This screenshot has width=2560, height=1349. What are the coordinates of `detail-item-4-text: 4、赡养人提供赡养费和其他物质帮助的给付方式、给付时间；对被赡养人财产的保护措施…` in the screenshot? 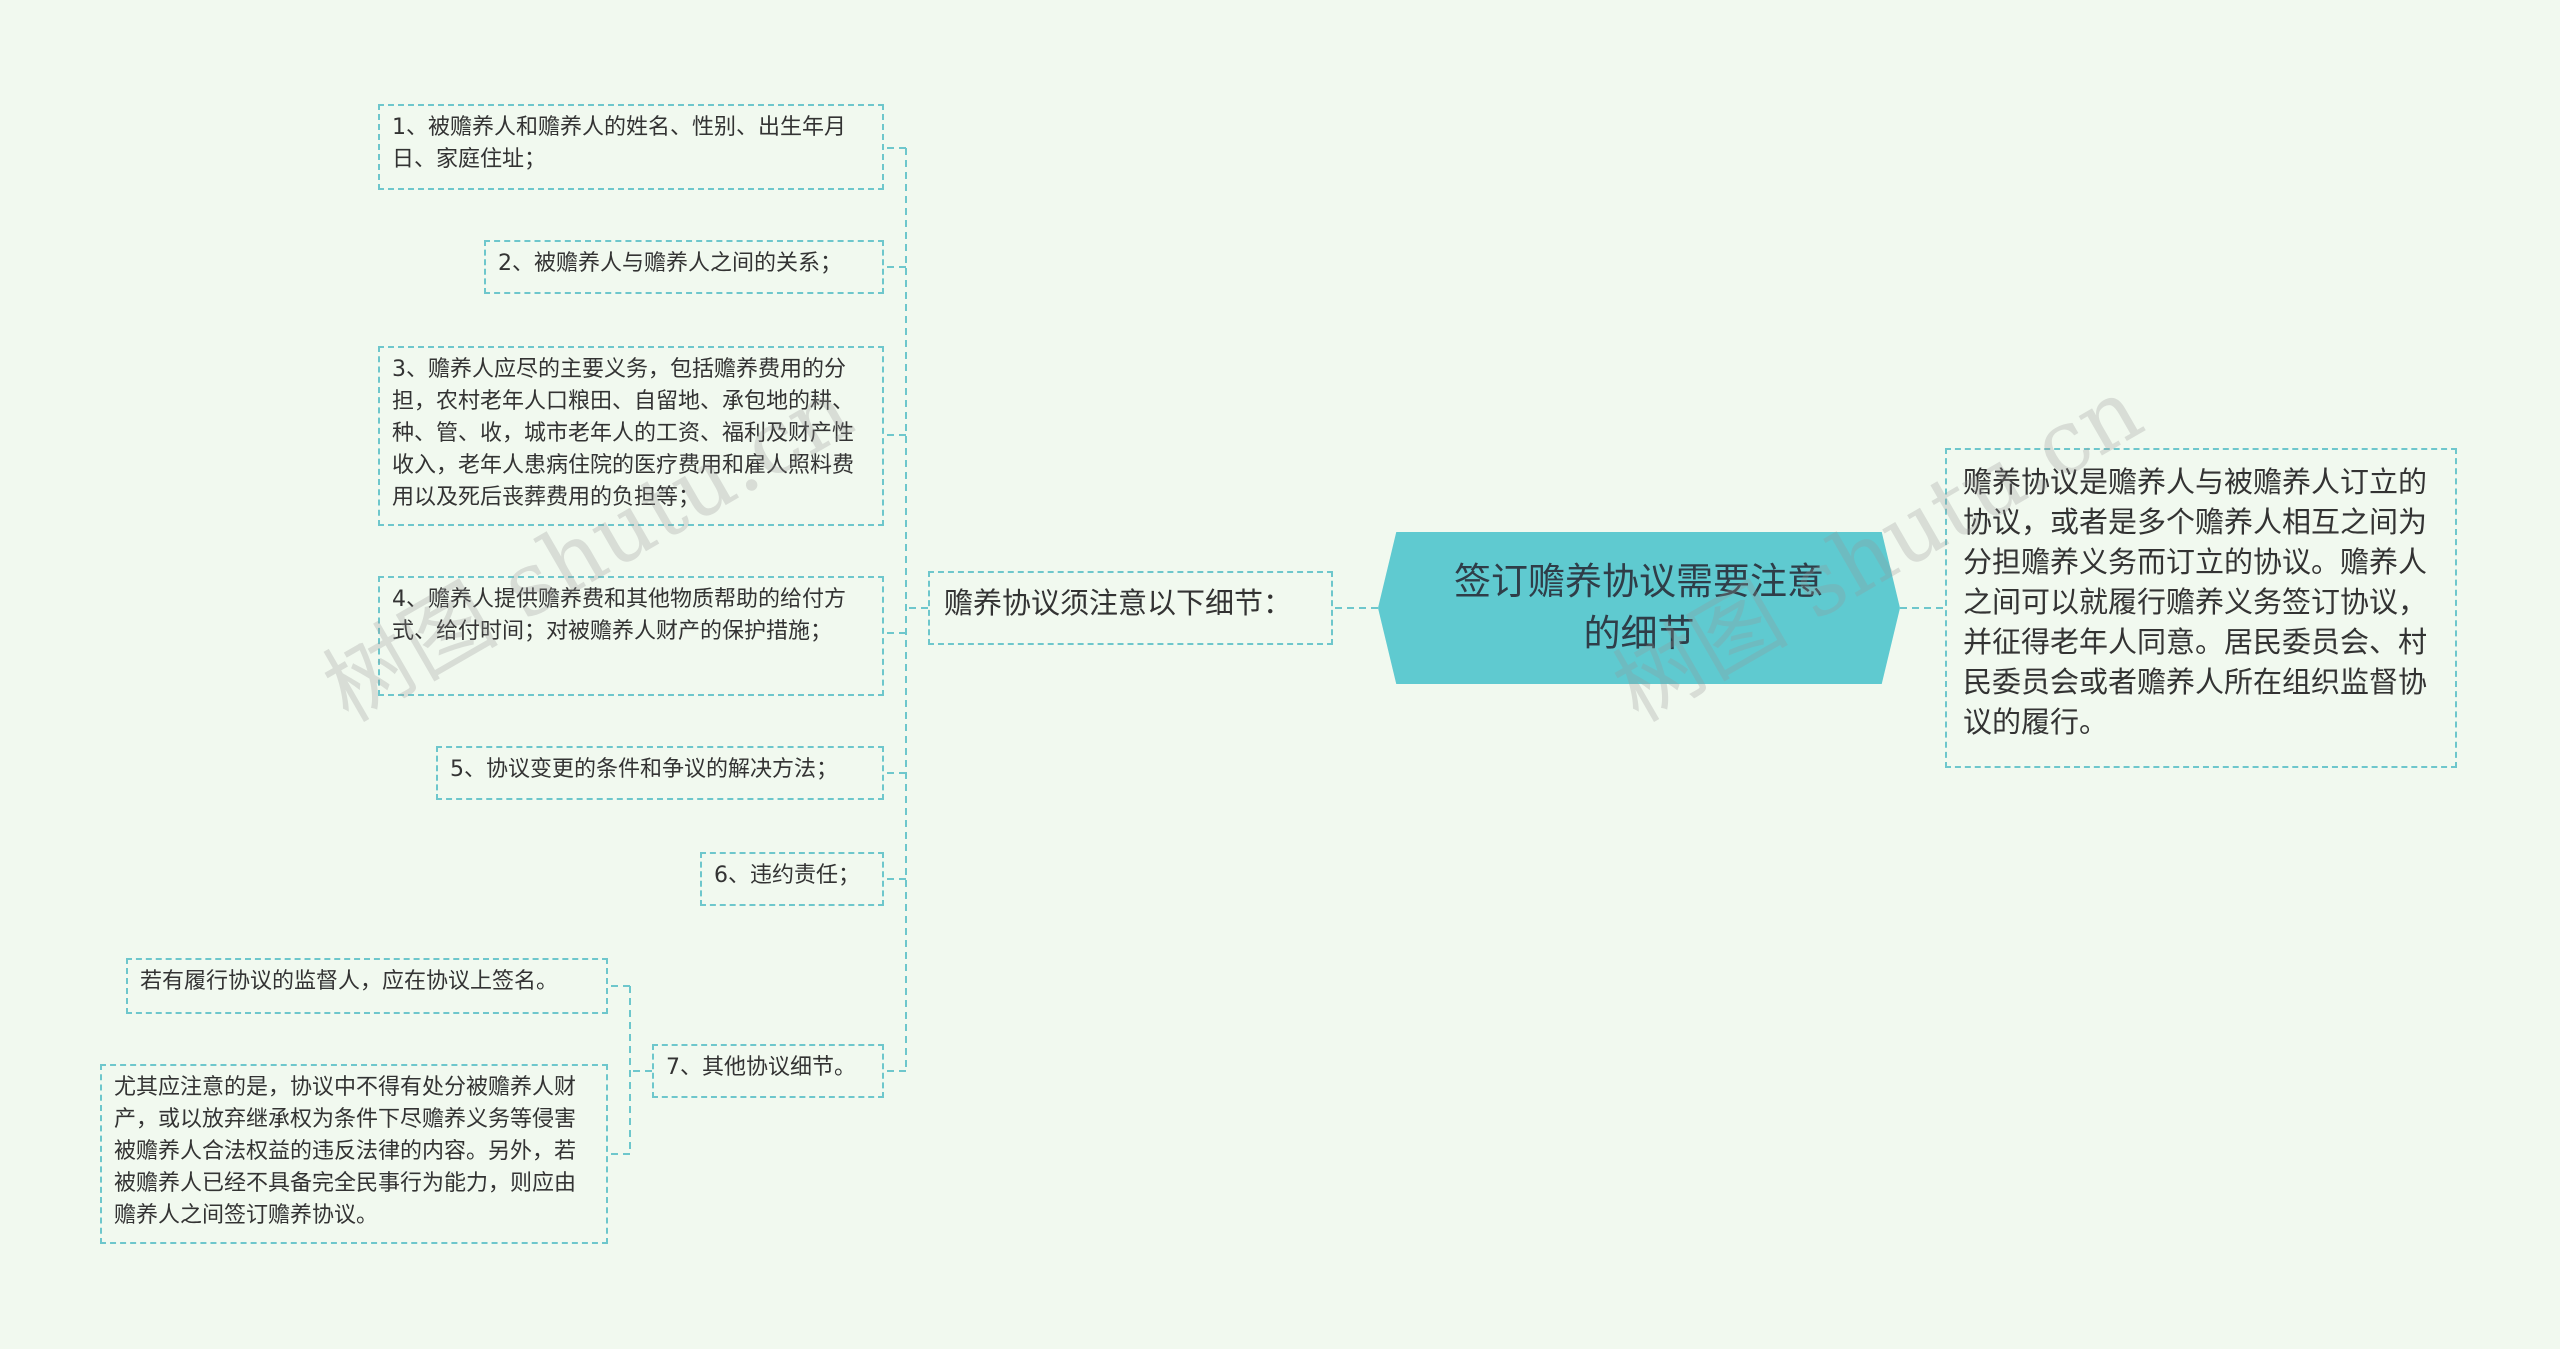 It's located at (619, 615).